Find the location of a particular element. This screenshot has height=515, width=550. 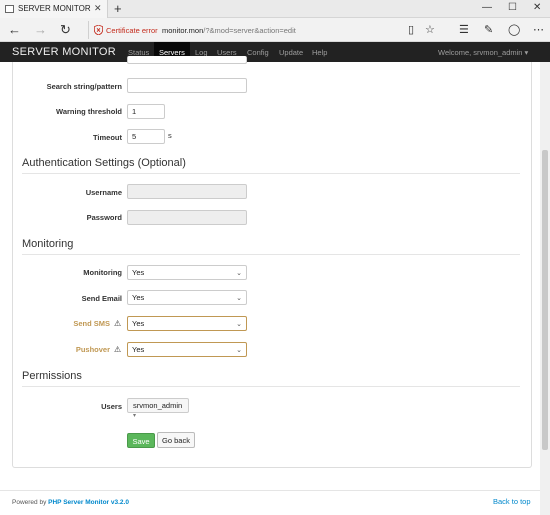

permissions-section-title: Permissions is located at coordinates (52, 376).